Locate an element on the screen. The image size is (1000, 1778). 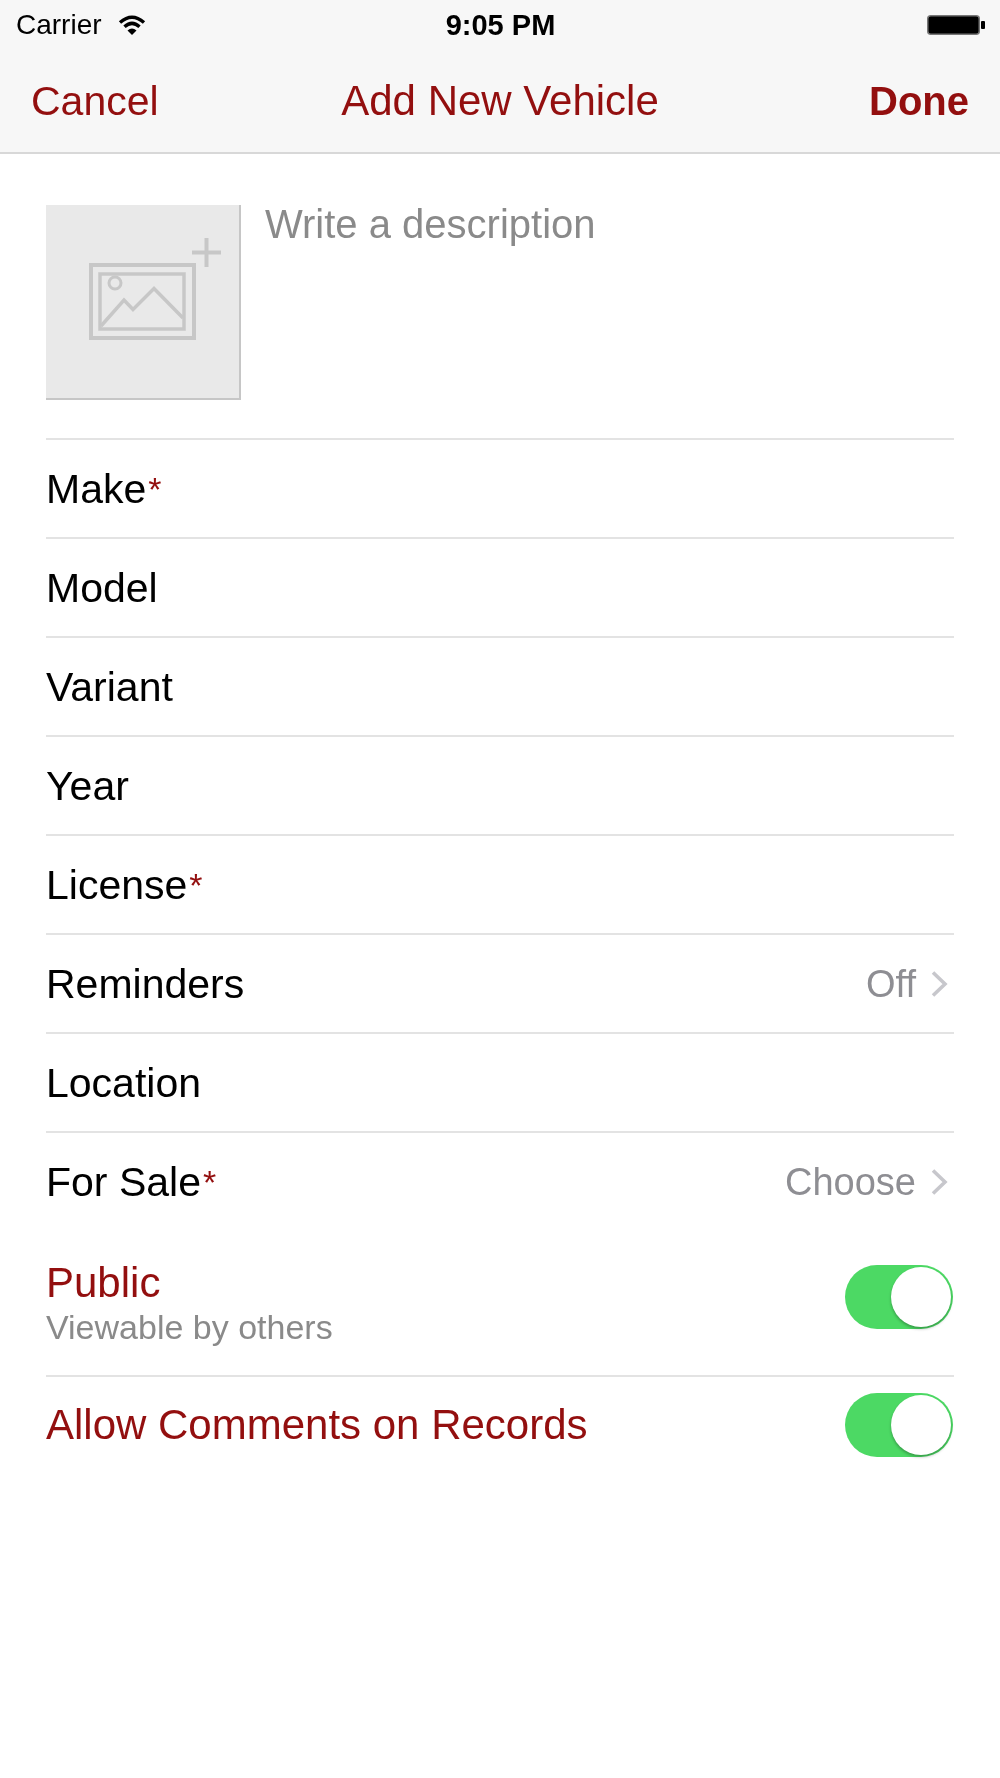
field-label: Reminders is located at coordinates (145, 983).